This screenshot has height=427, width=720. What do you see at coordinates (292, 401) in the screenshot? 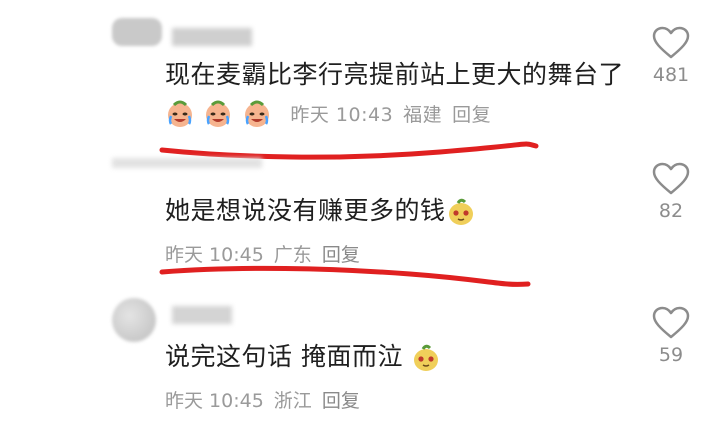
I see `comment-location: 浙江` at bounding box center [292, 401].